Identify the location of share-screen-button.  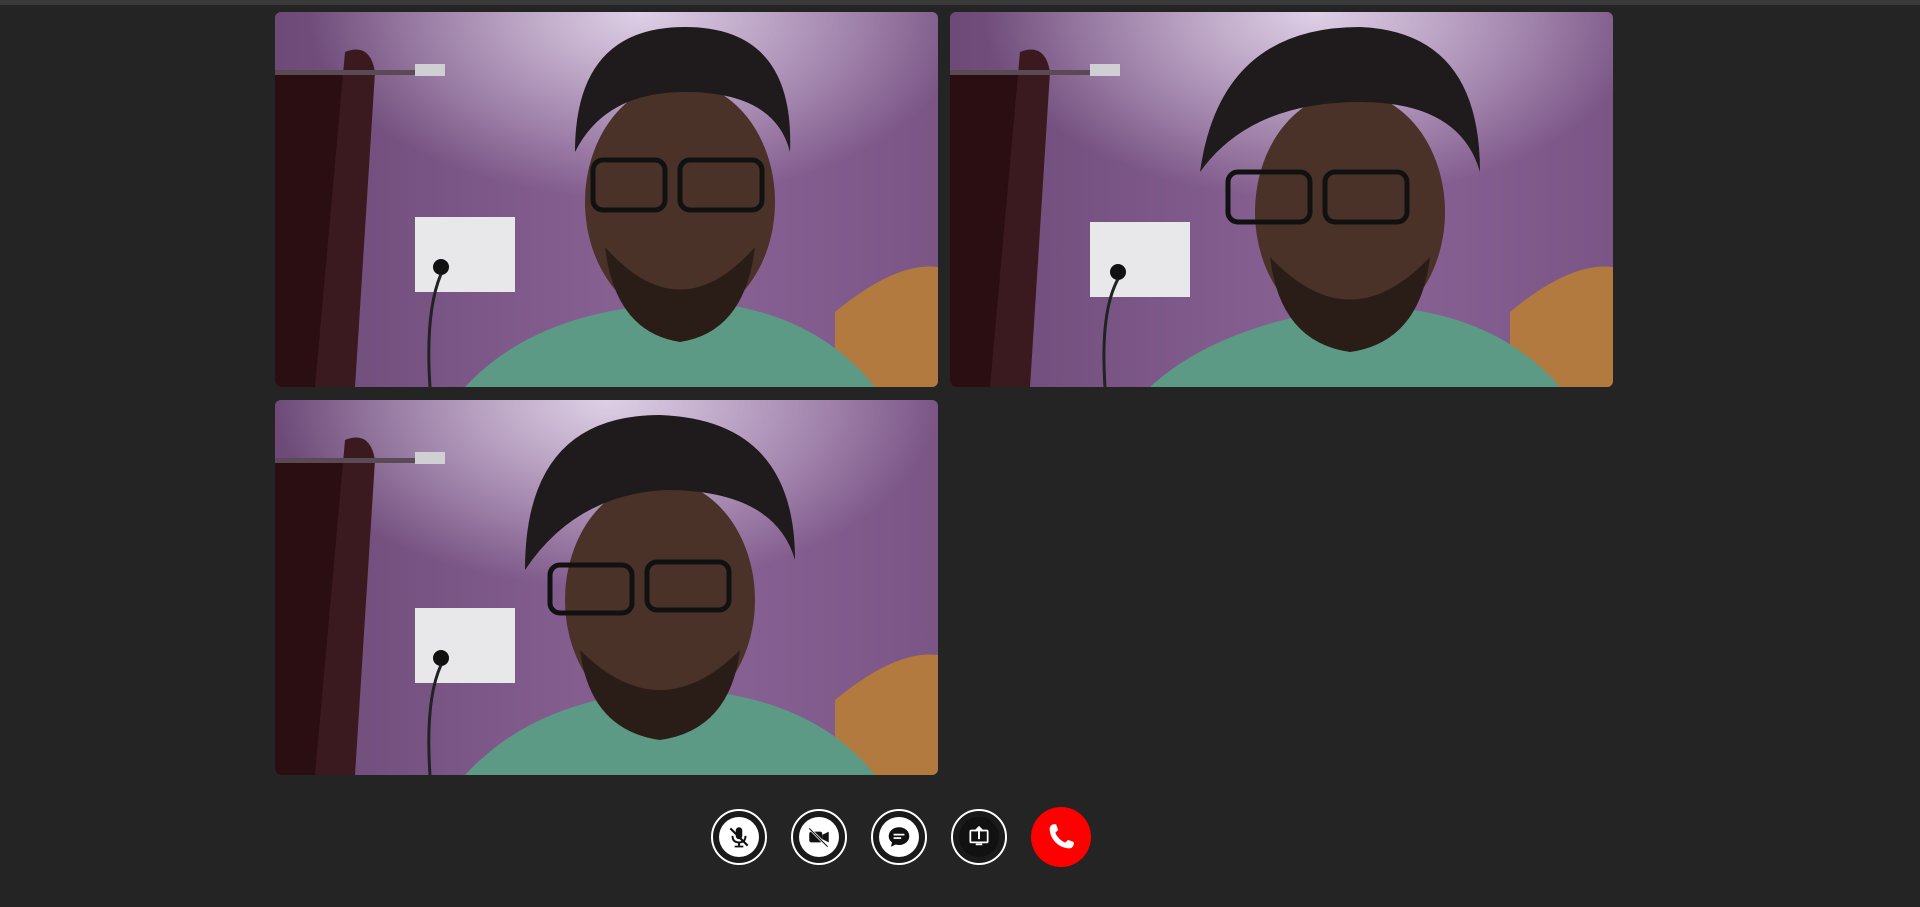
(979, 837).